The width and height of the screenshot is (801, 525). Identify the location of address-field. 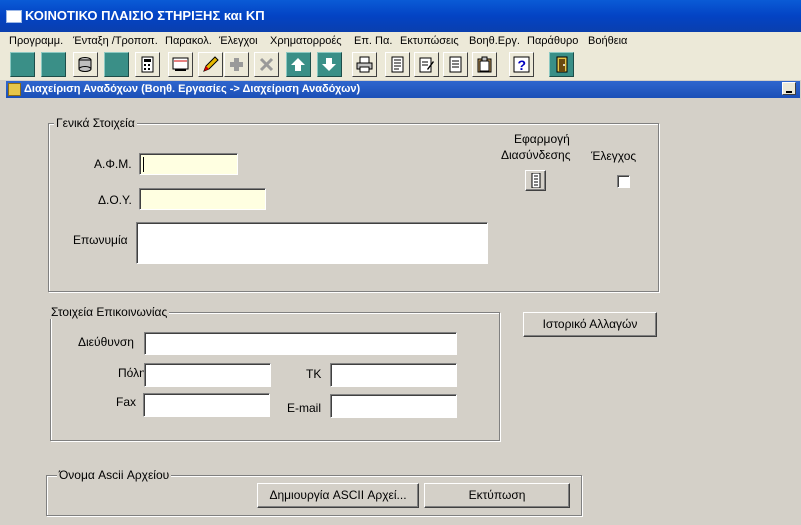
(300, 343).